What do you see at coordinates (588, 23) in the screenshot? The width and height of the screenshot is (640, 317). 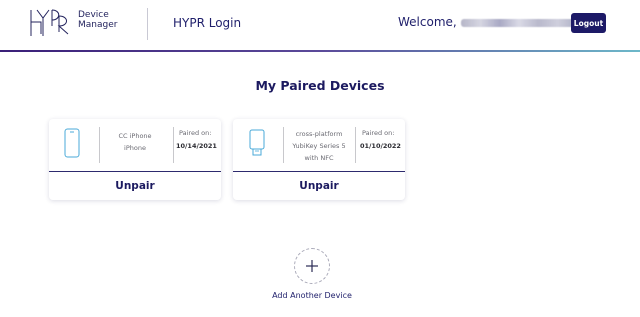 I see `logout-button: Logout` at bounding box center [588, 23].